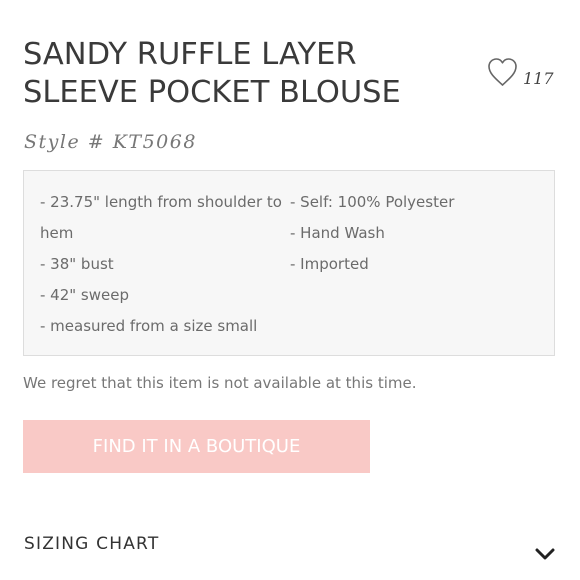 This screenshot has width=580, height=580. Describe the element at coordinates (77, 264) in the screenshot. I see `detail-bust: - 38" bust` at that location.